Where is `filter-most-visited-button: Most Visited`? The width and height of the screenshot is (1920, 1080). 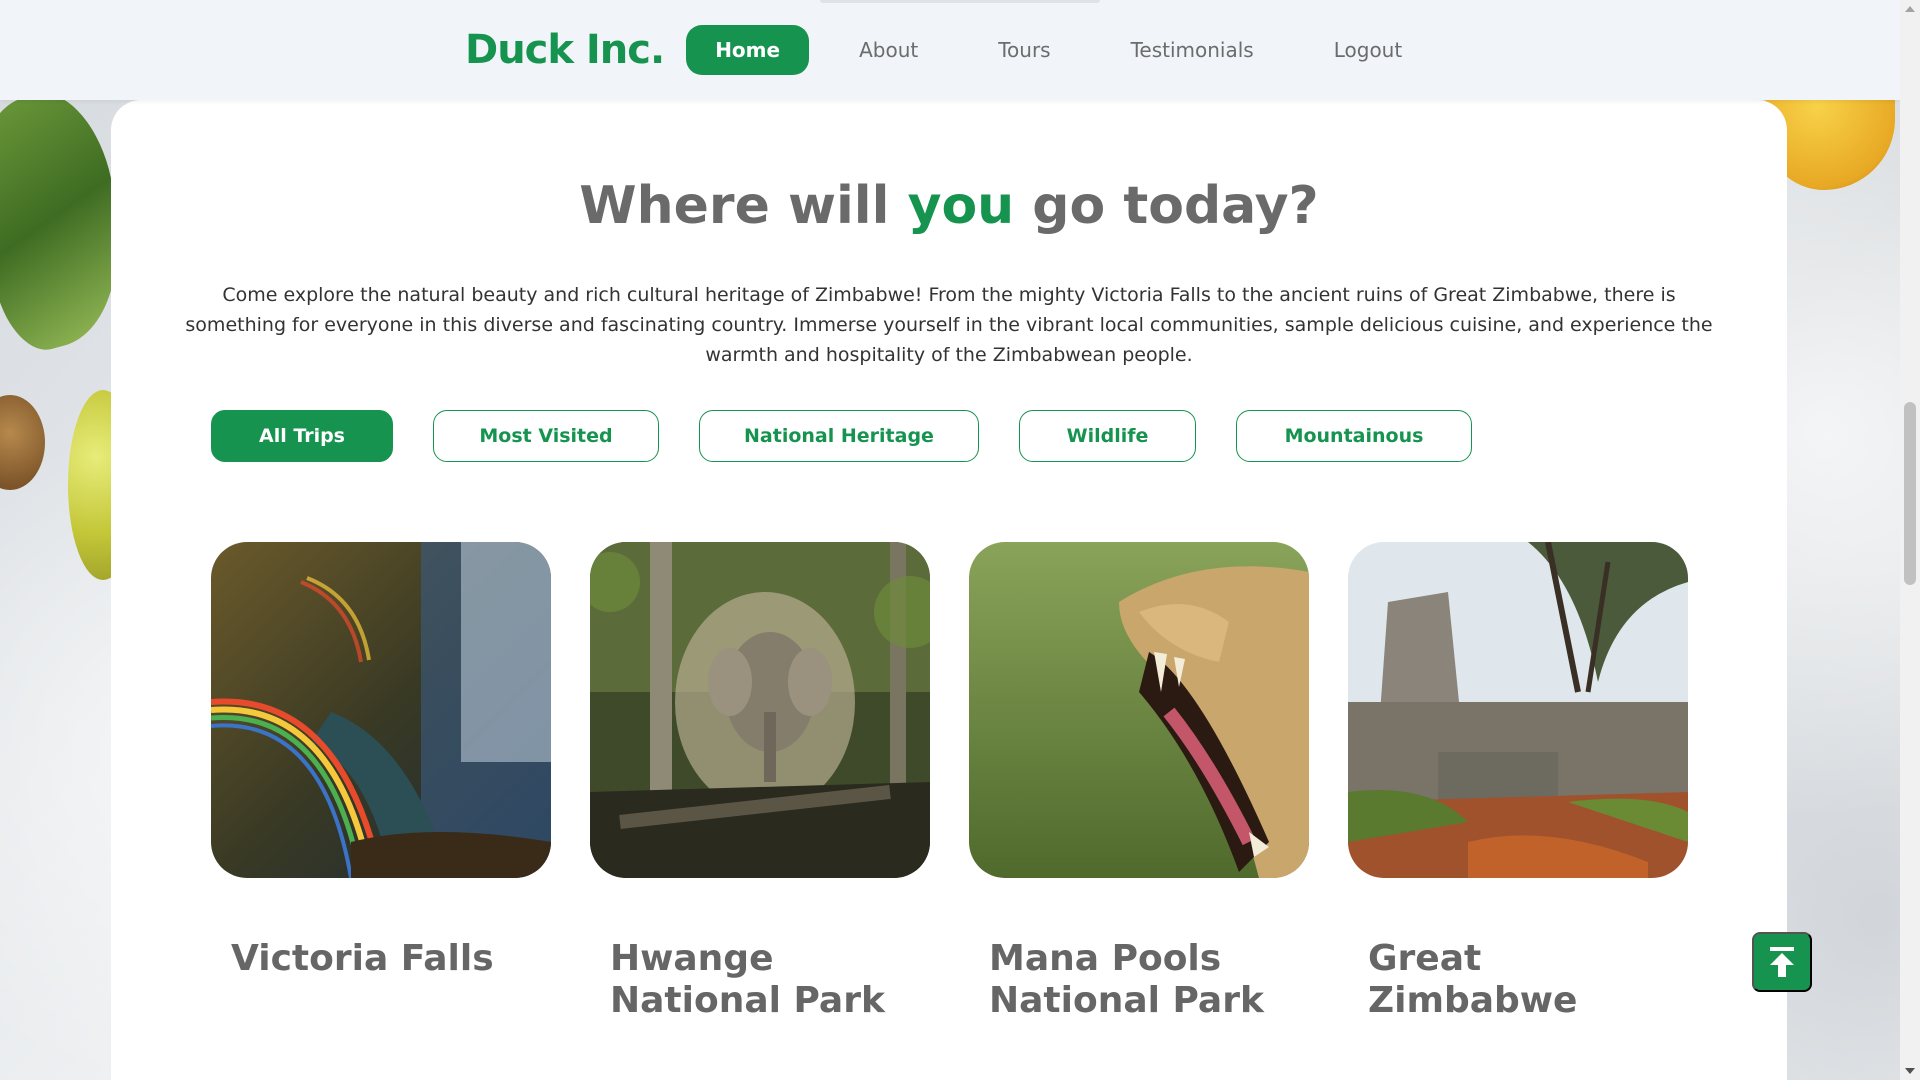 filter-most-visited-button: Most Visited is located at coordinates (546, 436).